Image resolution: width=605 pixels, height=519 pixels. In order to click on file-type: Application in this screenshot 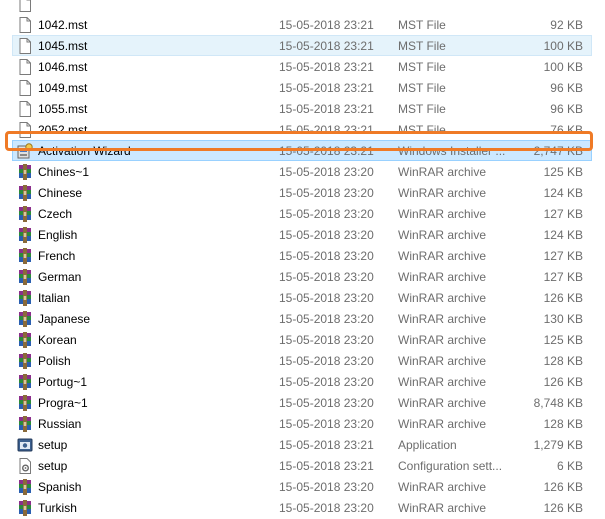, I will do `click(427, 445)`.